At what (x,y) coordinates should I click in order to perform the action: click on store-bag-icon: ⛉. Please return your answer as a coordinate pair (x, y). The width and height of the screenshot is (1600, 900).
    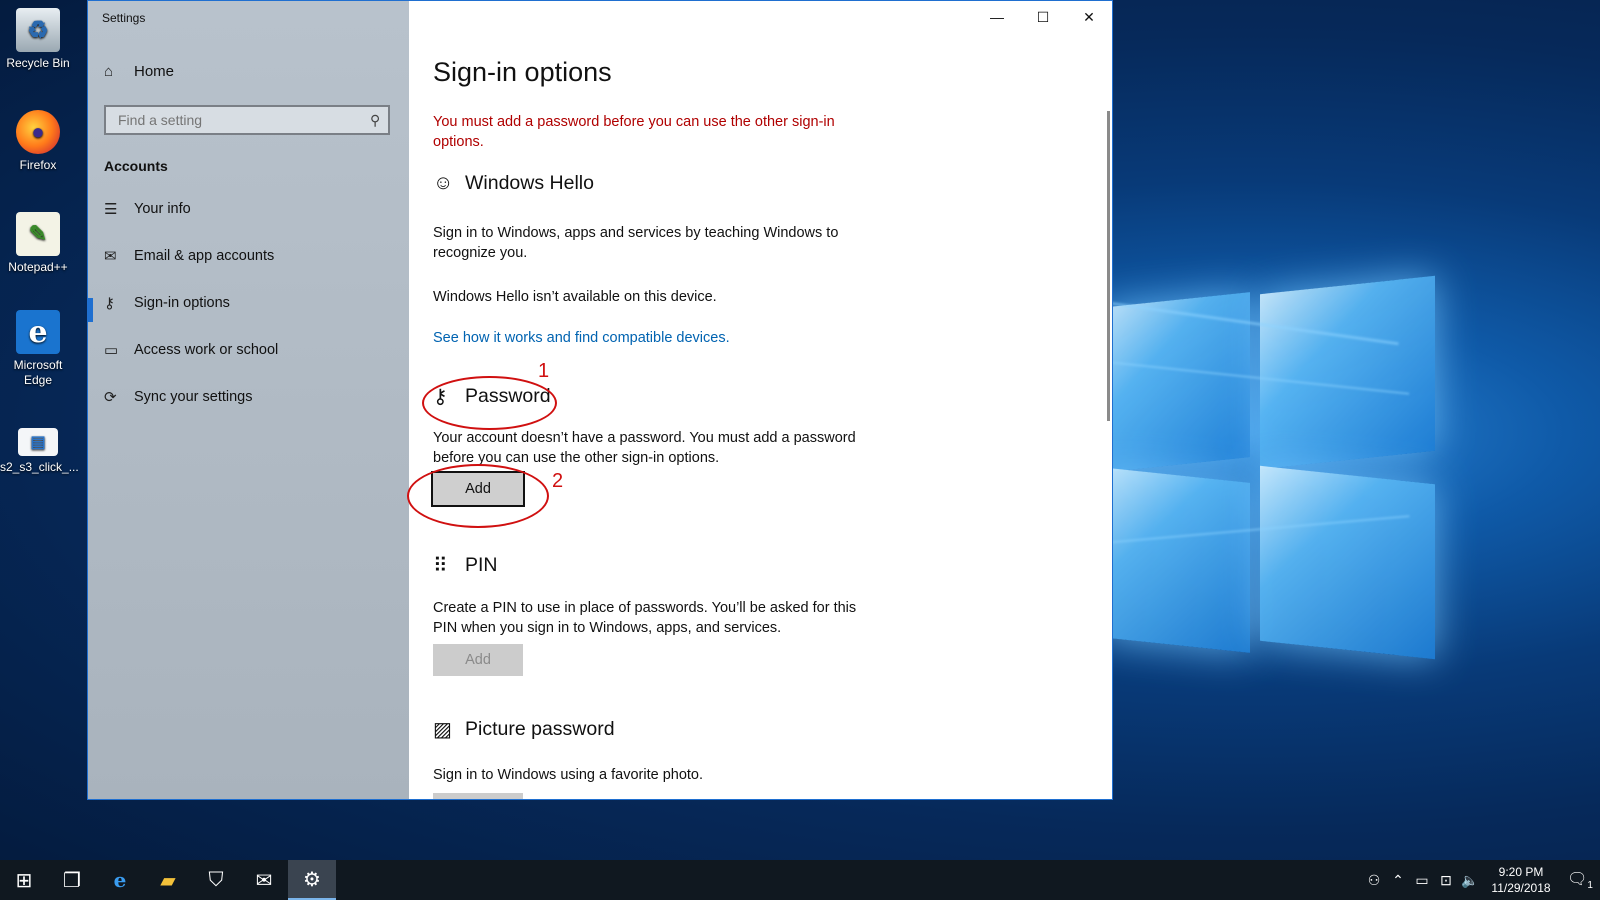
    Looking at the image, I should click on (216, 879).